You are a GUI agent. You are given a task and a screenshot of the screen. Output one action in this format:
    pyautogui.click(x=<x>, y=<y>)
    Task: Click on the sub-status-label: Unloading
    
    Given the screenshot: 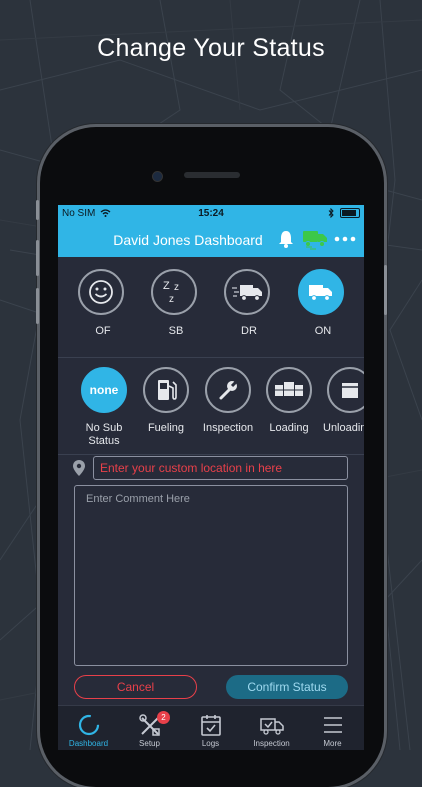 What is the action you would take?
    pyautogui.click(x=343, y=428)
    